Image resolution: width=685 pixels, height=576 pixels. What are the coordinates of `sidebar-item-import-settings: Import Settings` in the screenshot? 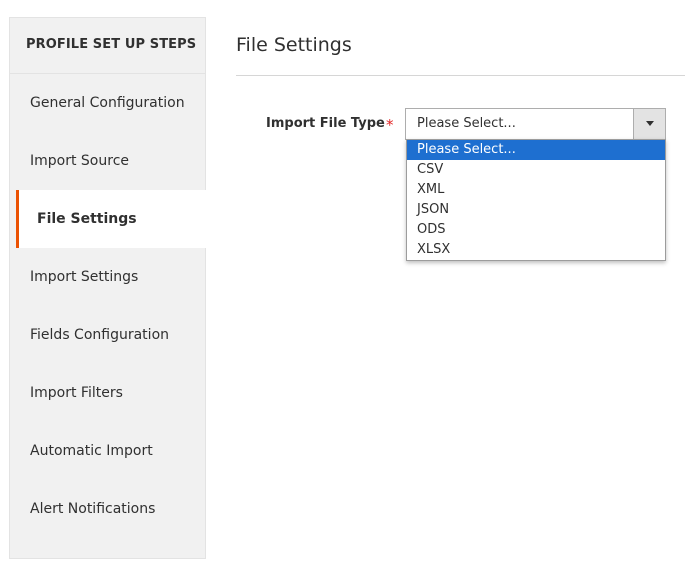 It's located at (107, 277).